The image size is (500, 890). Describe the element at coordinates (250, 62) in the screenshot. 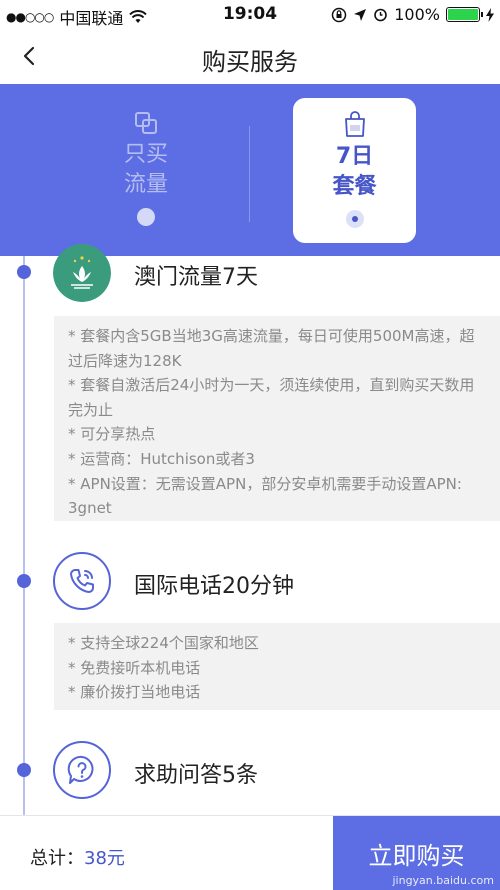

I see `page-title: 购买服务` at that location.